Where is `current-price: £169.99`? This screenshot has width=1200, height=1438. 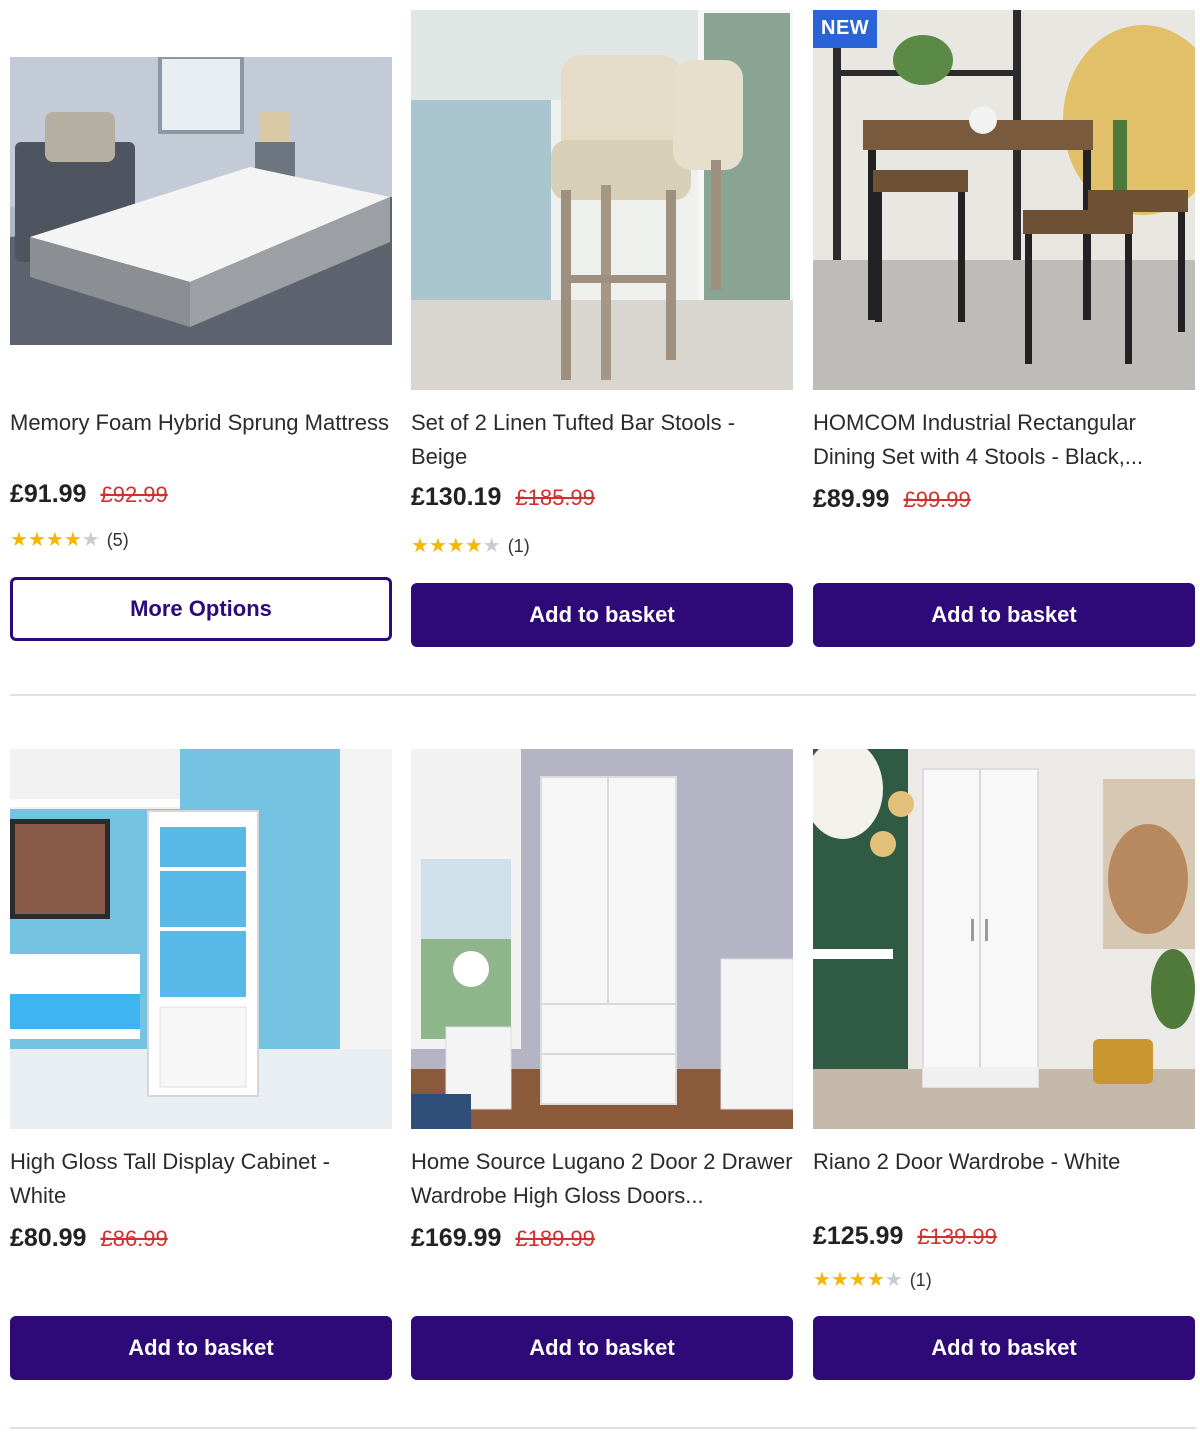 current-price: £169.99 is located at coordinates (456, 1238).